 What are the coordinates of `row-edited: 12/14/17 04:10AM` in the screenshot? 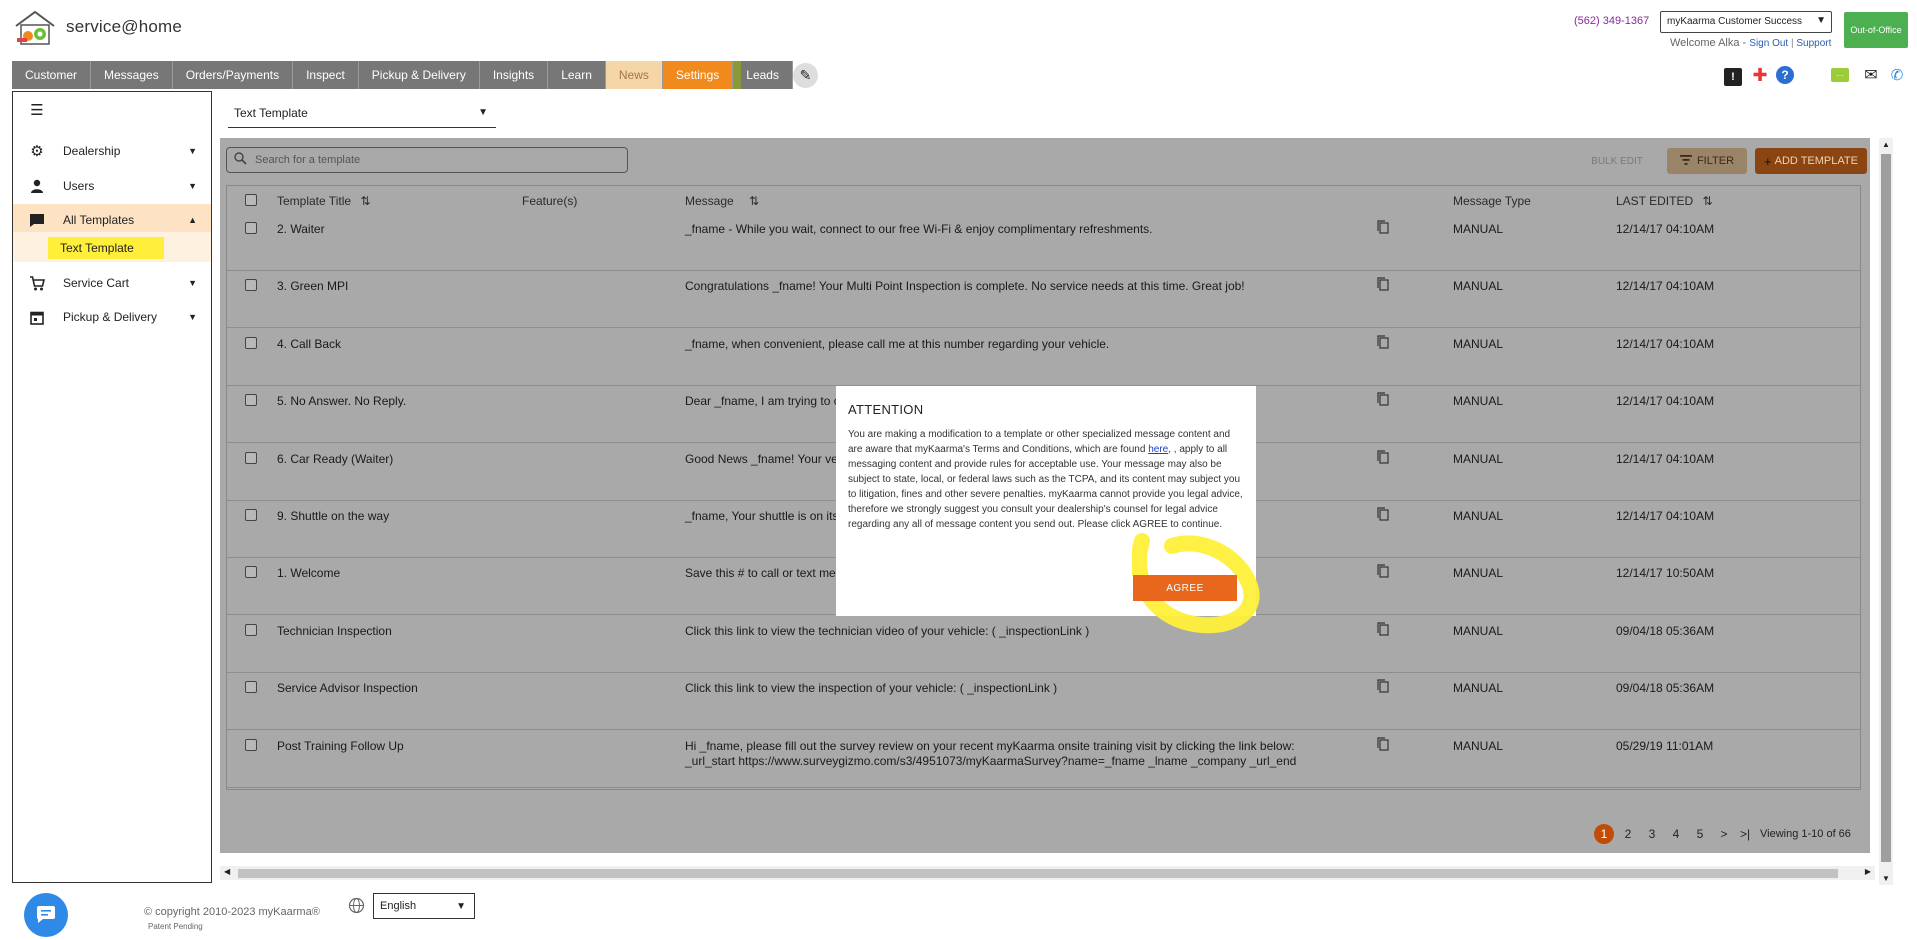 It's located at (1665, 401).